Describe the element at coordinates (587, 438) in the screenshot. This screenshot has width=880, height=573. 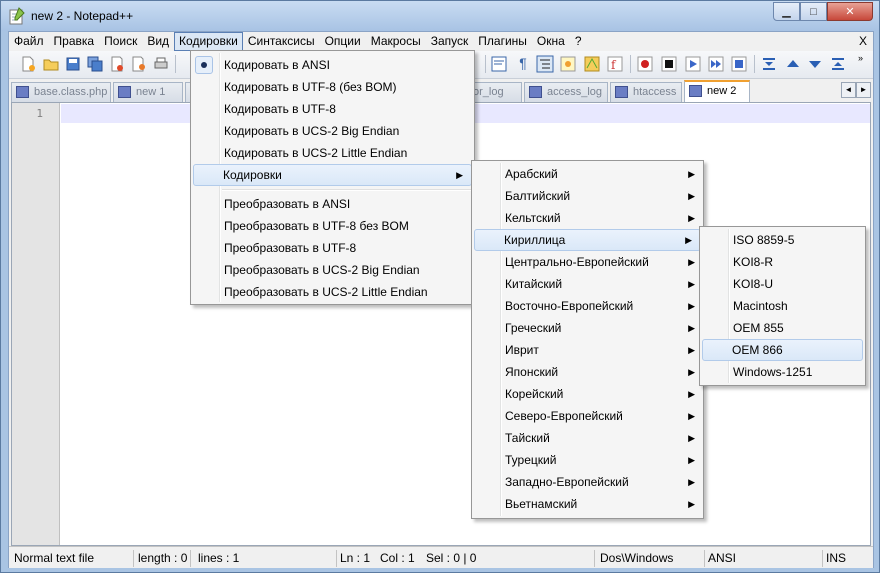
I see `menu-item-thai: Тайский ▶` at that location.